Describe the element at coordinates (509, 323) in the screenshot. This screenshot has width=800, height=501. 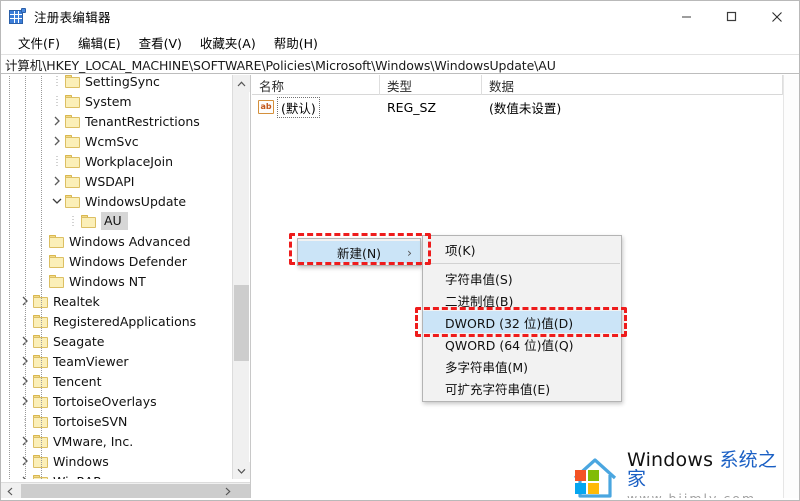
I see `ctx-dword-32-label: DWORD (32 位)值(D)` at that location.